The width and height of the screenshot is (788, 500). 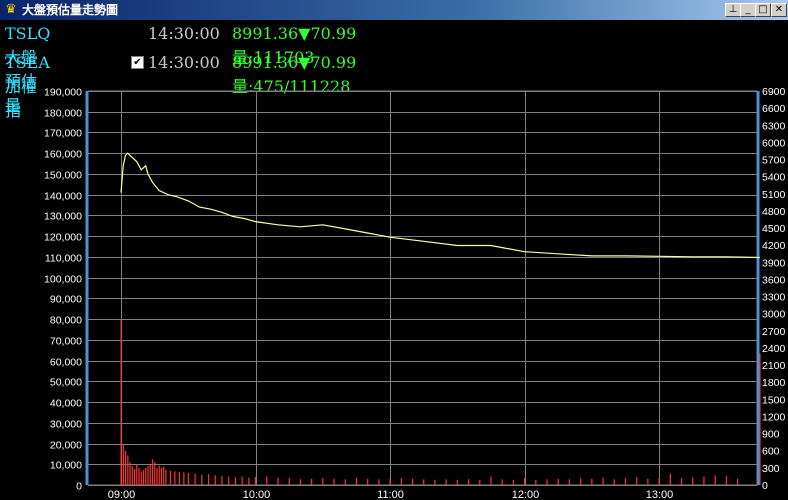 I want to click on y-left-tick-label: 60,000, so click(x=66, y=363).